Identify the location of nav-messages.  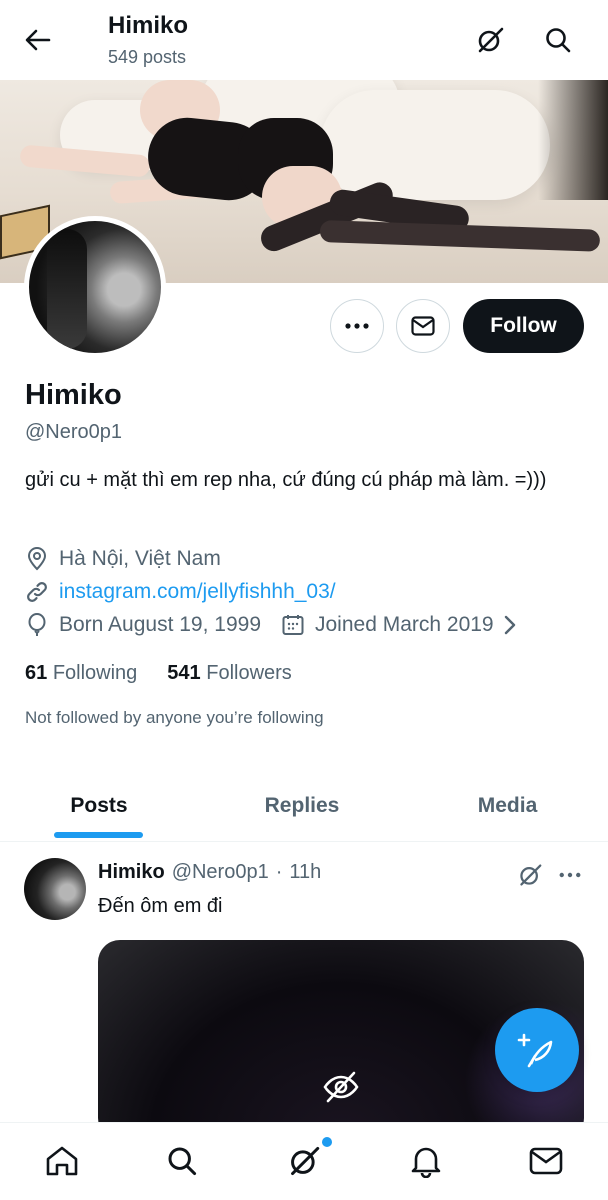
(546, 1161).